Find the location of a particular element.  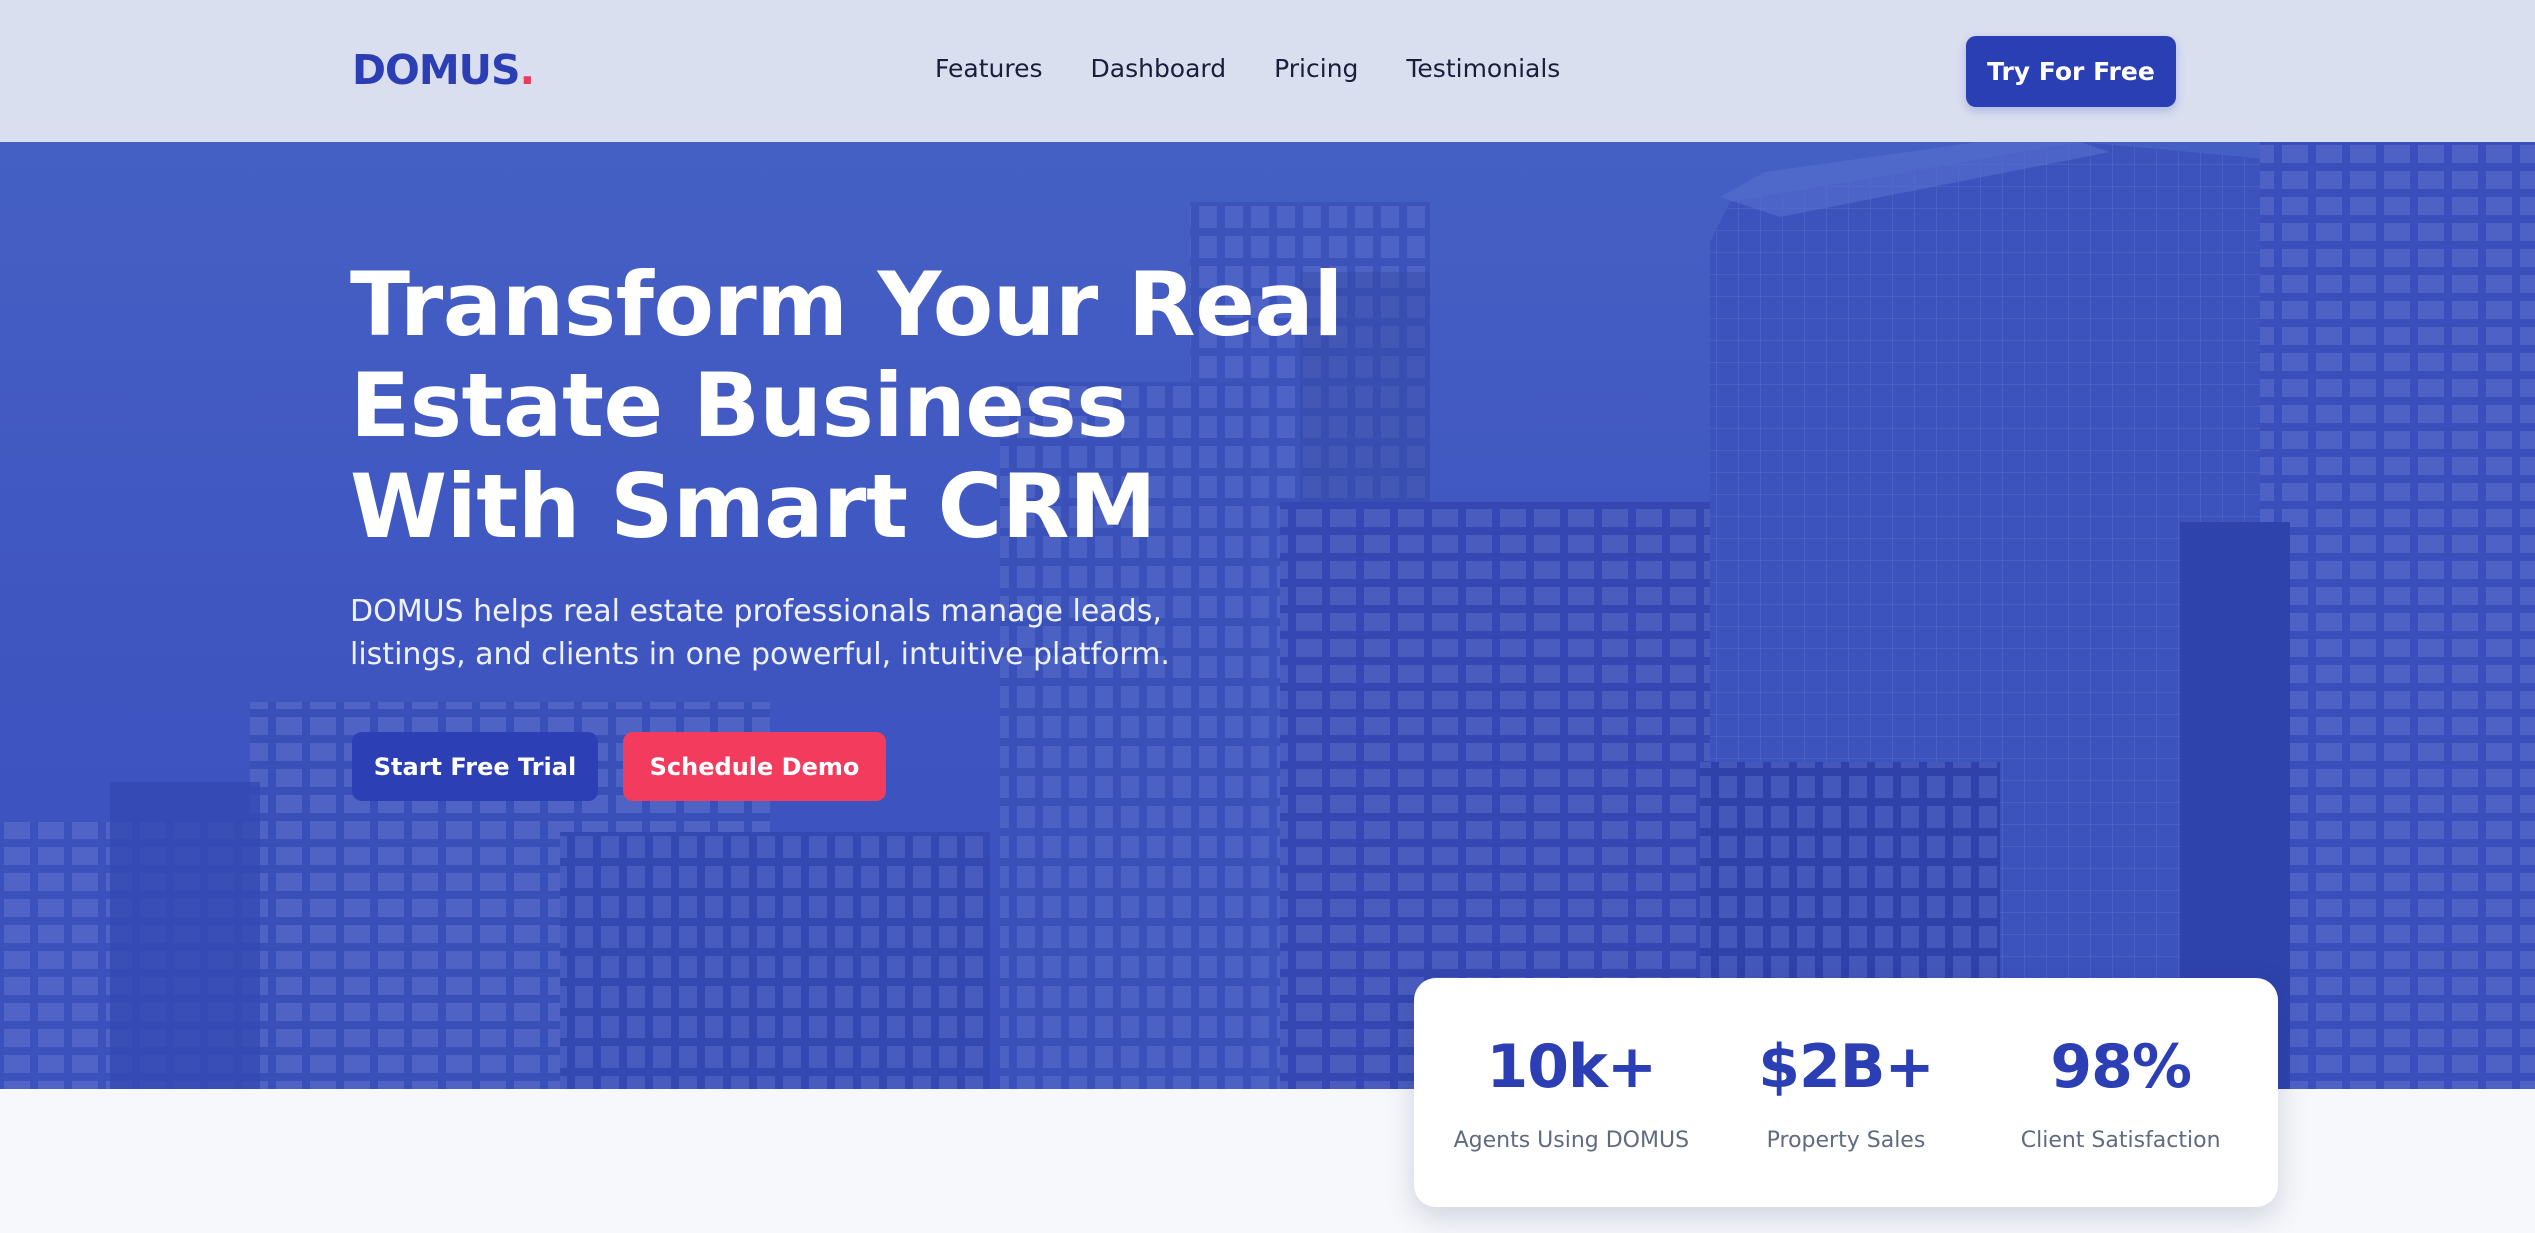

stat-satisfaction: 98% Client Satisfaction is located at coordinates (2121, 1092).